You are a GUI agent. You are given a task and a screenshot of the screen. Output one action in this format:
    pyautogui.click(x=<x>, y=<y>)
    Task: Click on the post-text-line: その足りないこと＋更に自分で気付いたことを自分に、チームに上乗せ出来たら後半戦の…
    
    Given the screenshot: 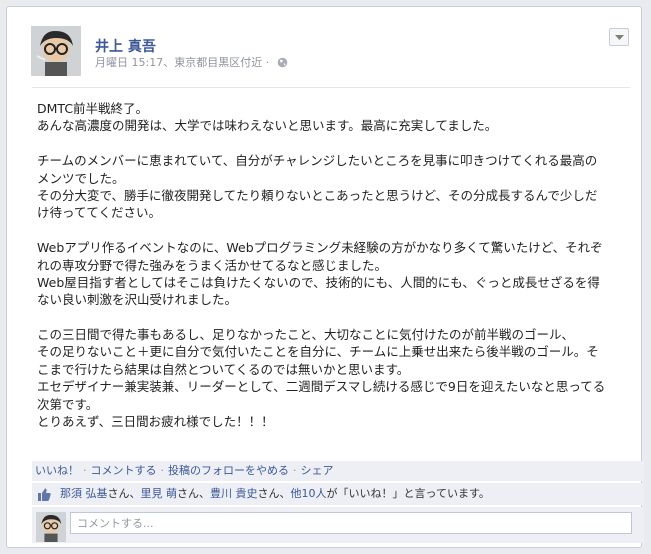 What is the action you would take?
    pyautogui.click(x=318, y=352)
    